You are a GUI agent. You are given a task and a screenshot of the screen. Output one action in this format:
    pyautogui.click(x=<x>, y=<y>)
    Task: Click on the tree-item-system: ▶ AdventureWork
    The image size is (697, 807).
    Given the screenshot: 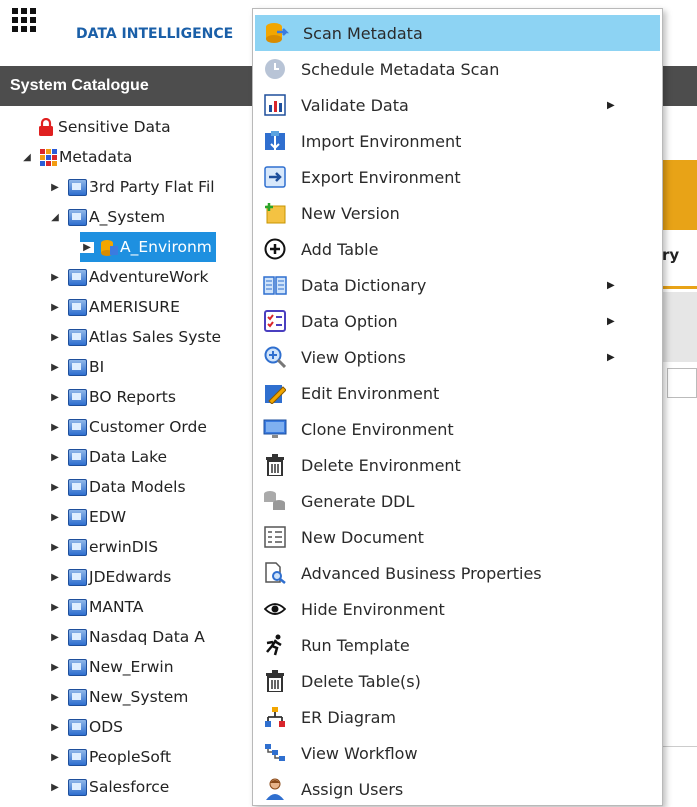 What is the action you would take?
    pyautogui.click(x=128, y=277)
    